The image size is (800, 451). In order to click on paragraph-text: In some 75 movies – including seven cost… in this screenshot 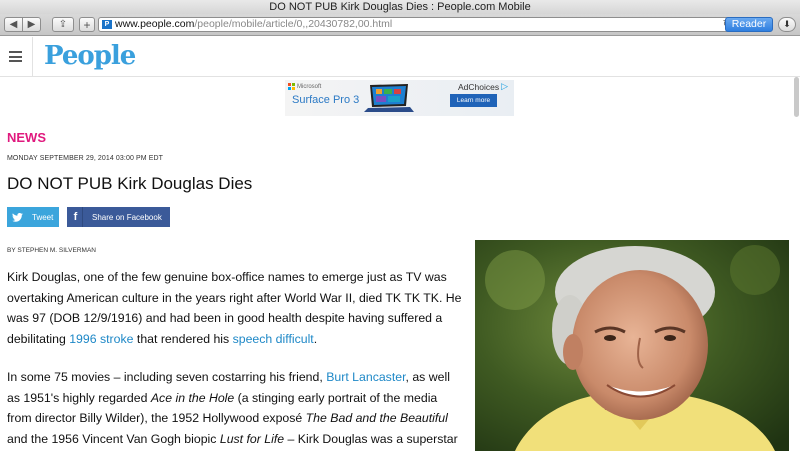, I will do `click(167, 377)`.